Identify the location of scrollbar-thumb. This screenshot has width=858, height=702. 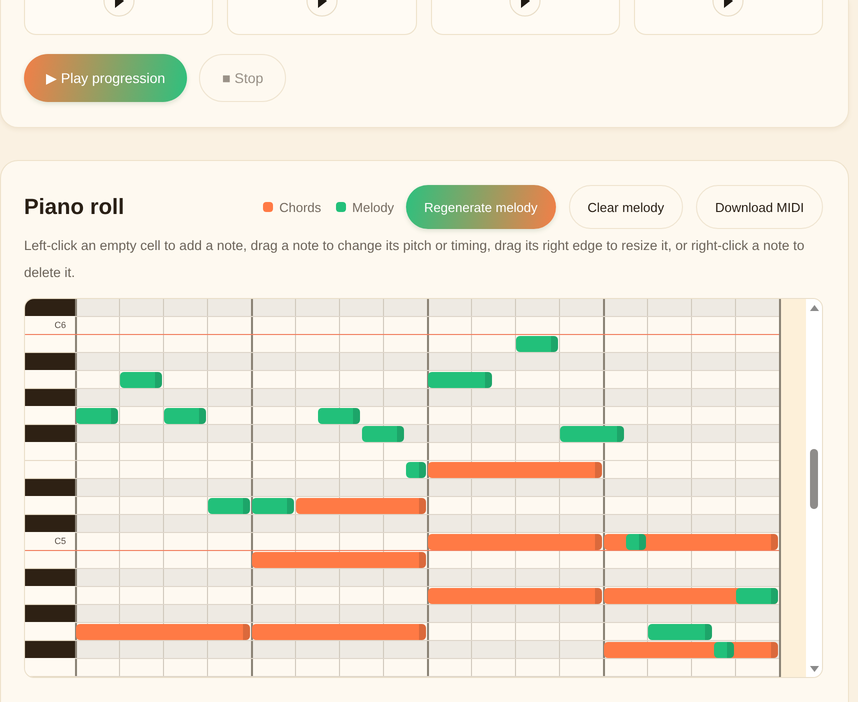
(814, 479).